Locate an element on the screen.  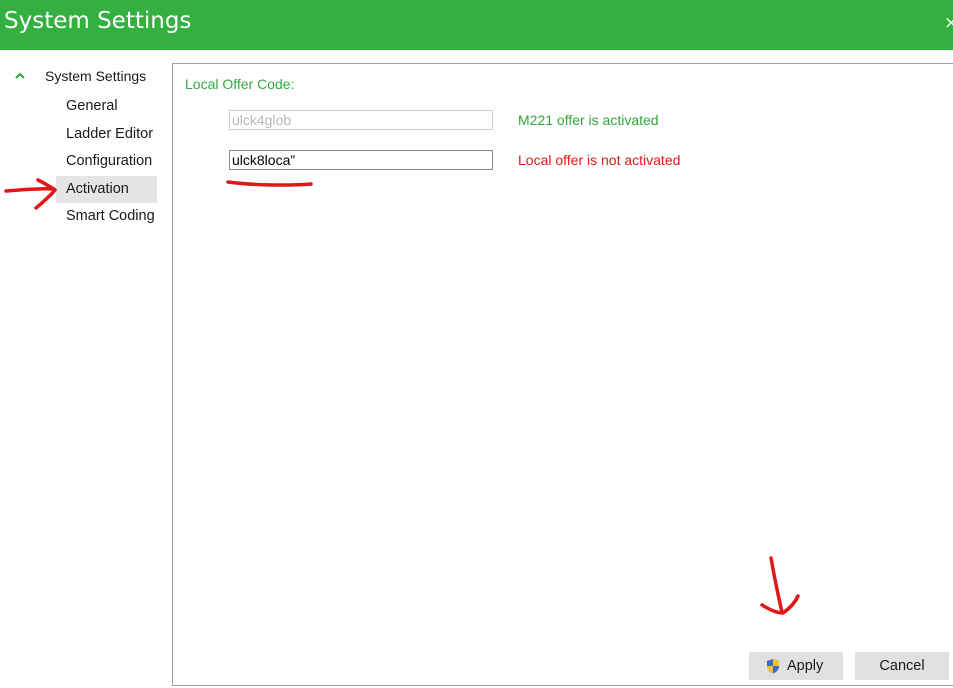
sidebar-item-ladder-editor: Ladder Editor is located at coordinates (106, 134).